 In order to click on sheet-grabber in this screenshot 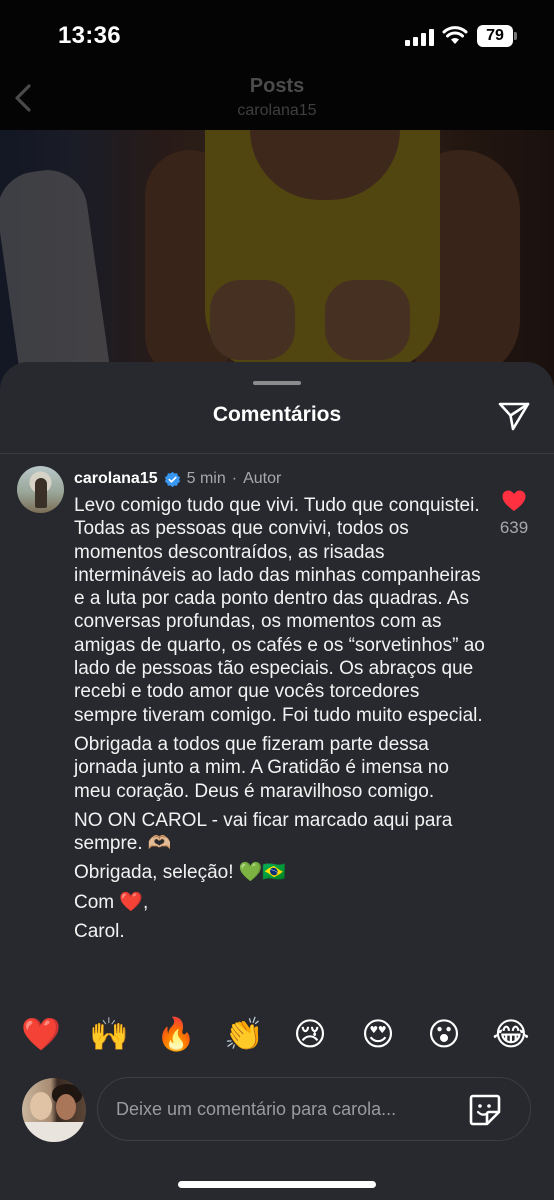, I will do `click(277, 383)`.